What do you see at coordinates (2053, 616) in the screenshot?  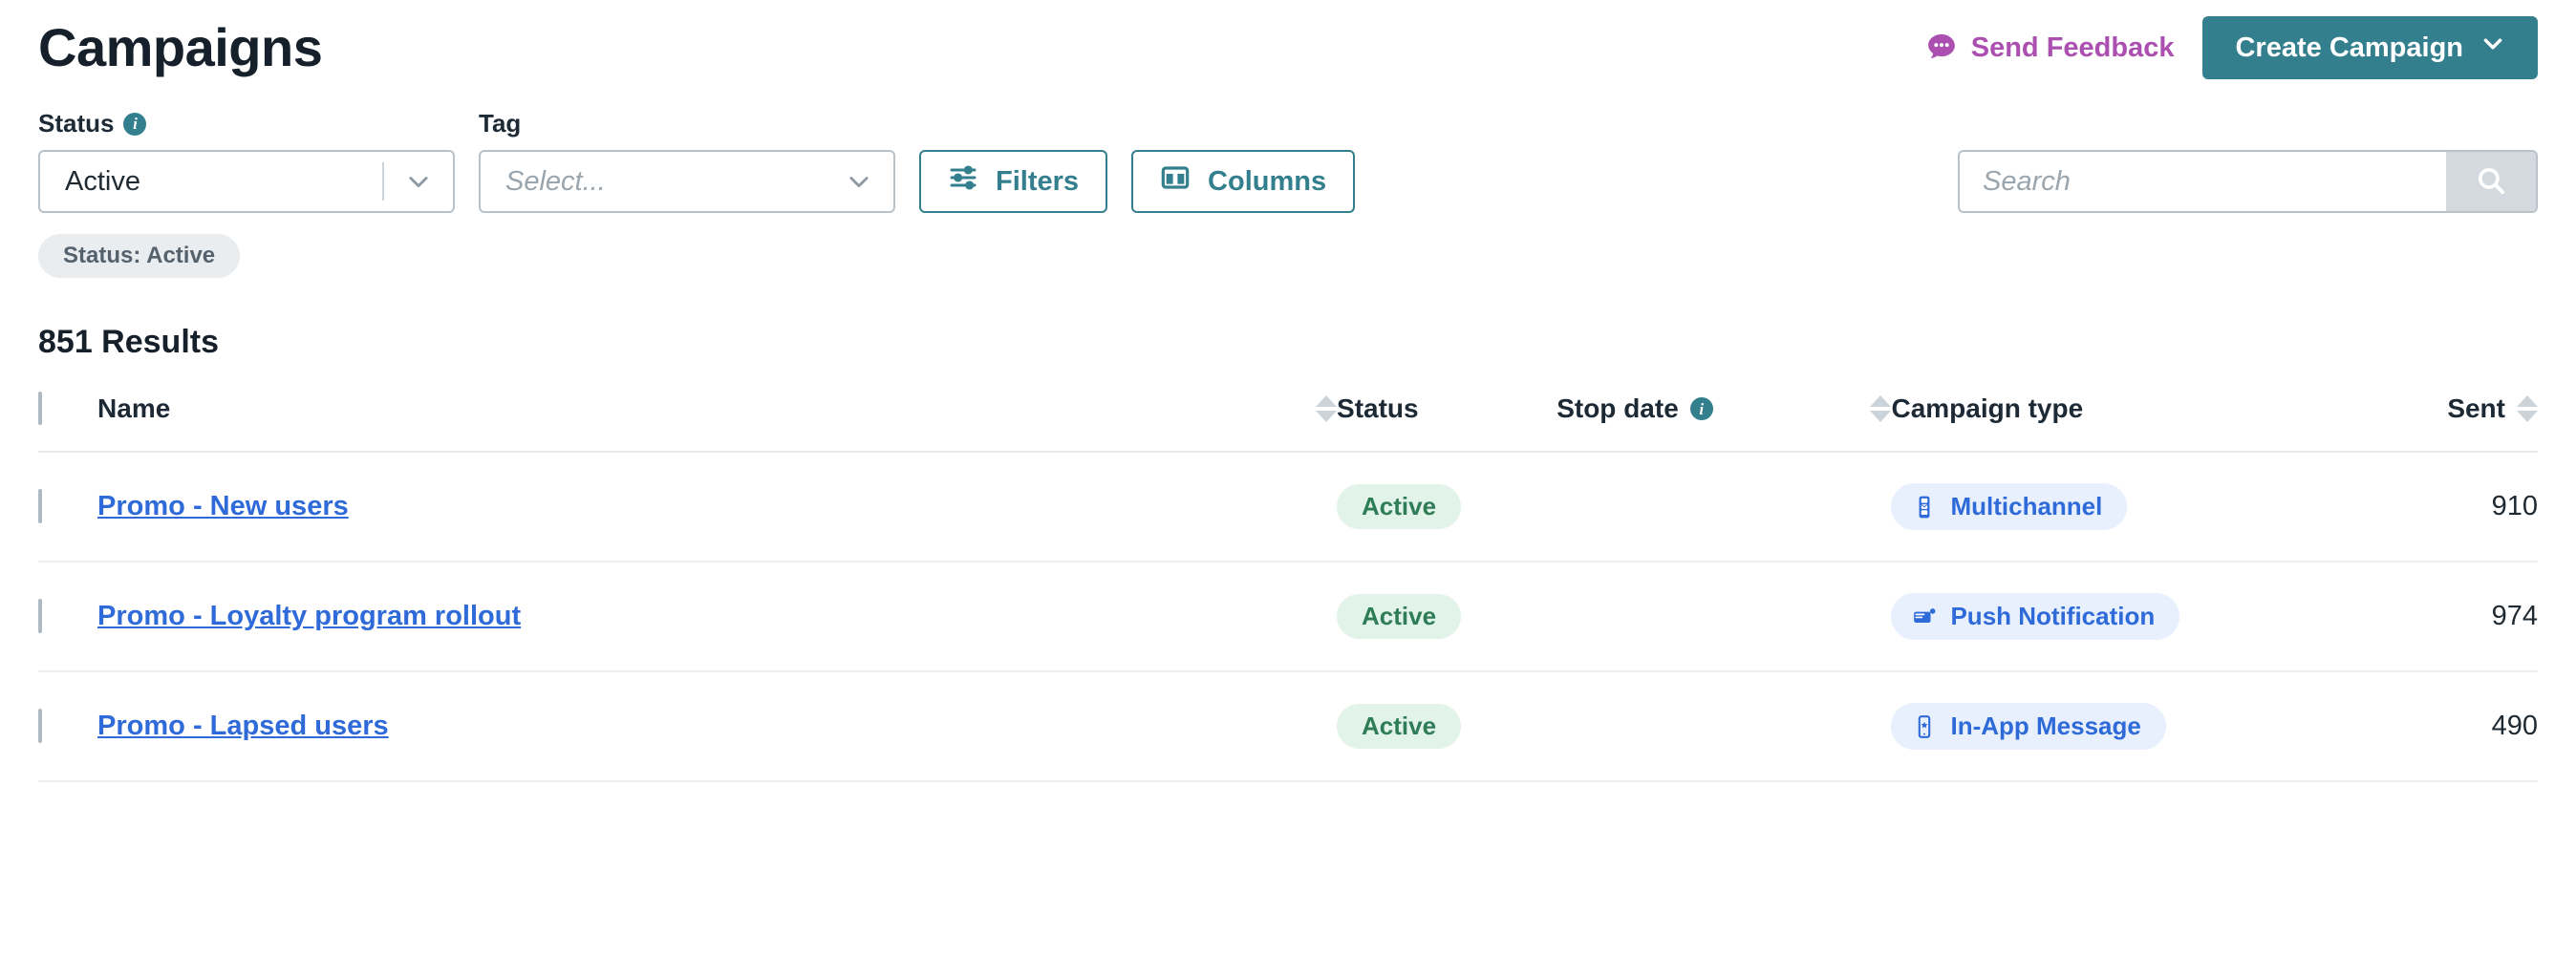 I see `campaign-type-label: Push Notification` at bounding box center [2053, 616].